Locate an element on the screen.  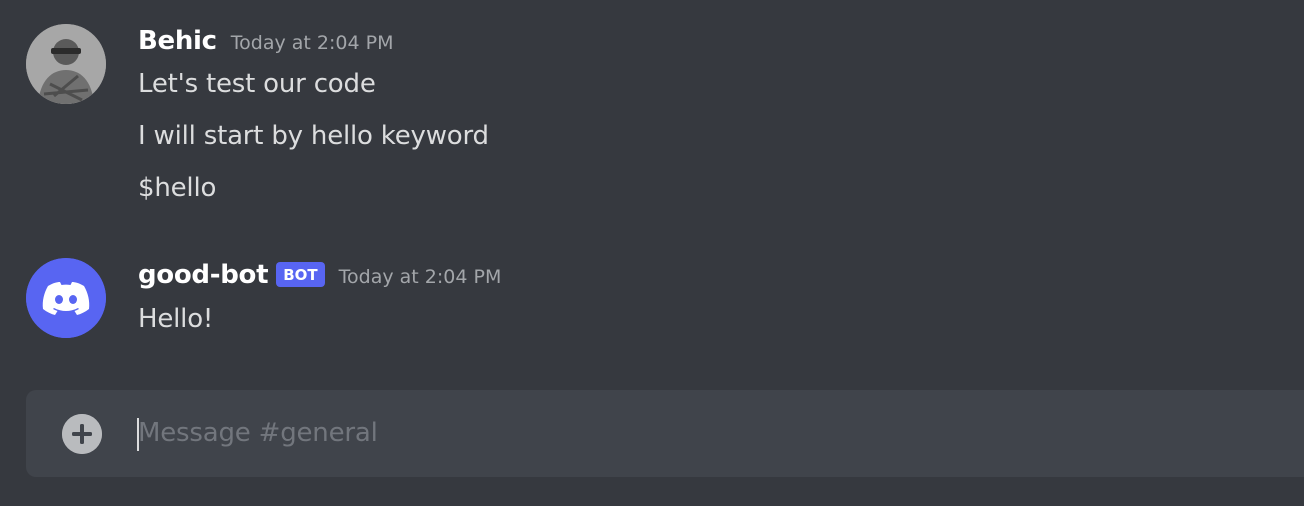
username: good-bot is located at coordinates (203, 275).